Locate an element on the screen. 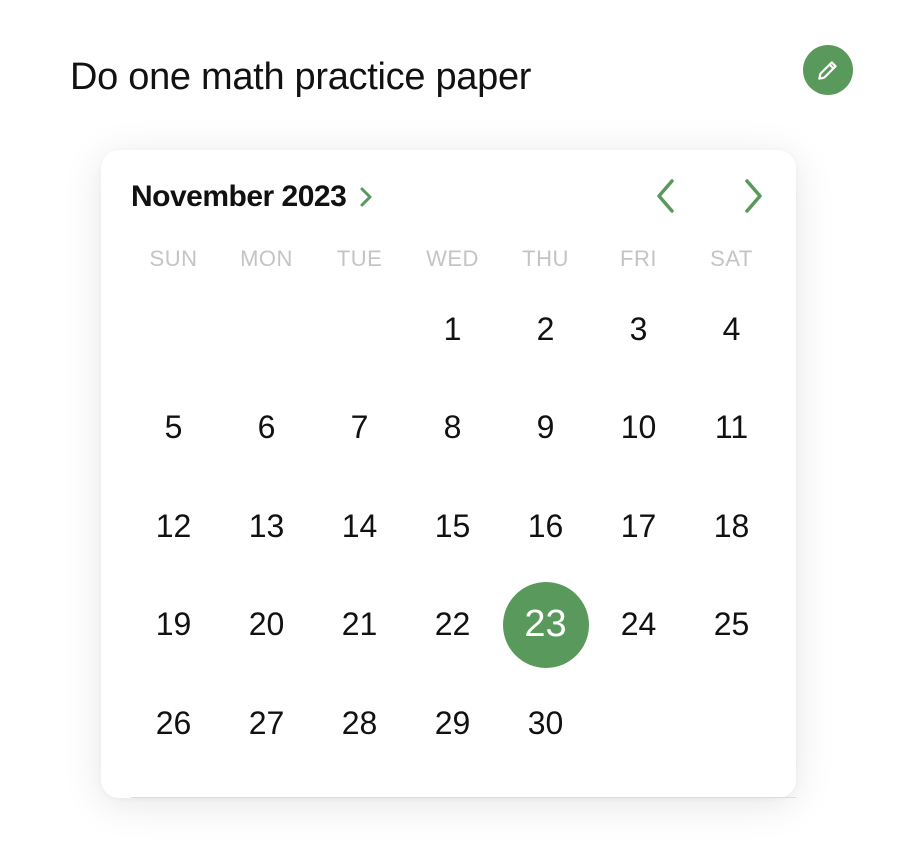 This screenshot has width=900, height=854. day-cell: 11 is located at coordinates (731, 428).